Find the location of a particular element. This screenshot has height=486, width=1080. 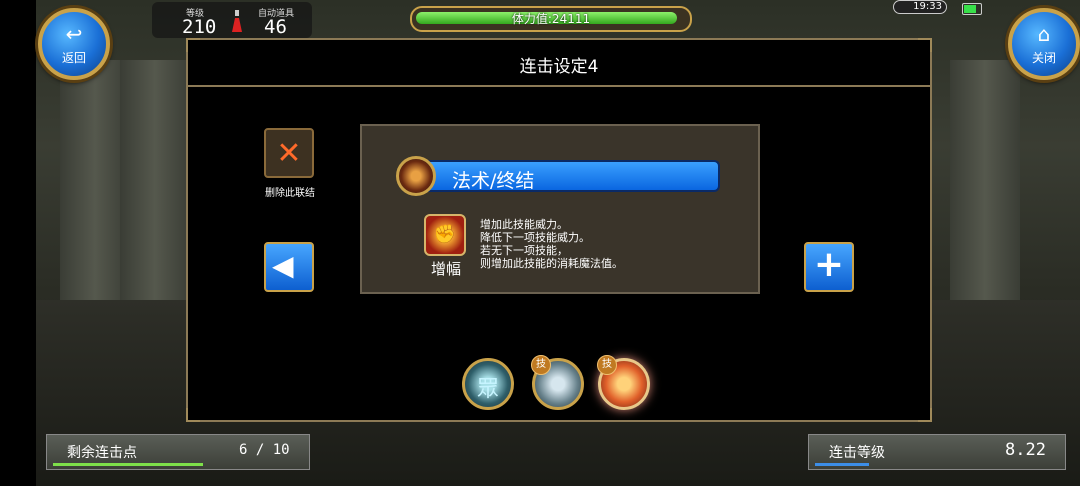

combo-level-label: 连击等级 is located at coordinates (857, 453).